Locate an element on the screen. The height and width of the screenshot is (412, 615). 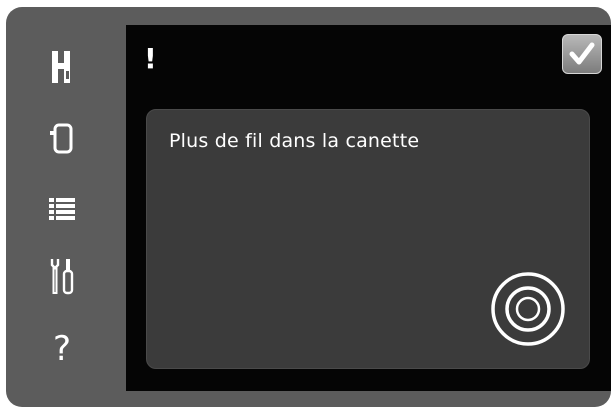
tools-icon is located at coordinates (62, 277).